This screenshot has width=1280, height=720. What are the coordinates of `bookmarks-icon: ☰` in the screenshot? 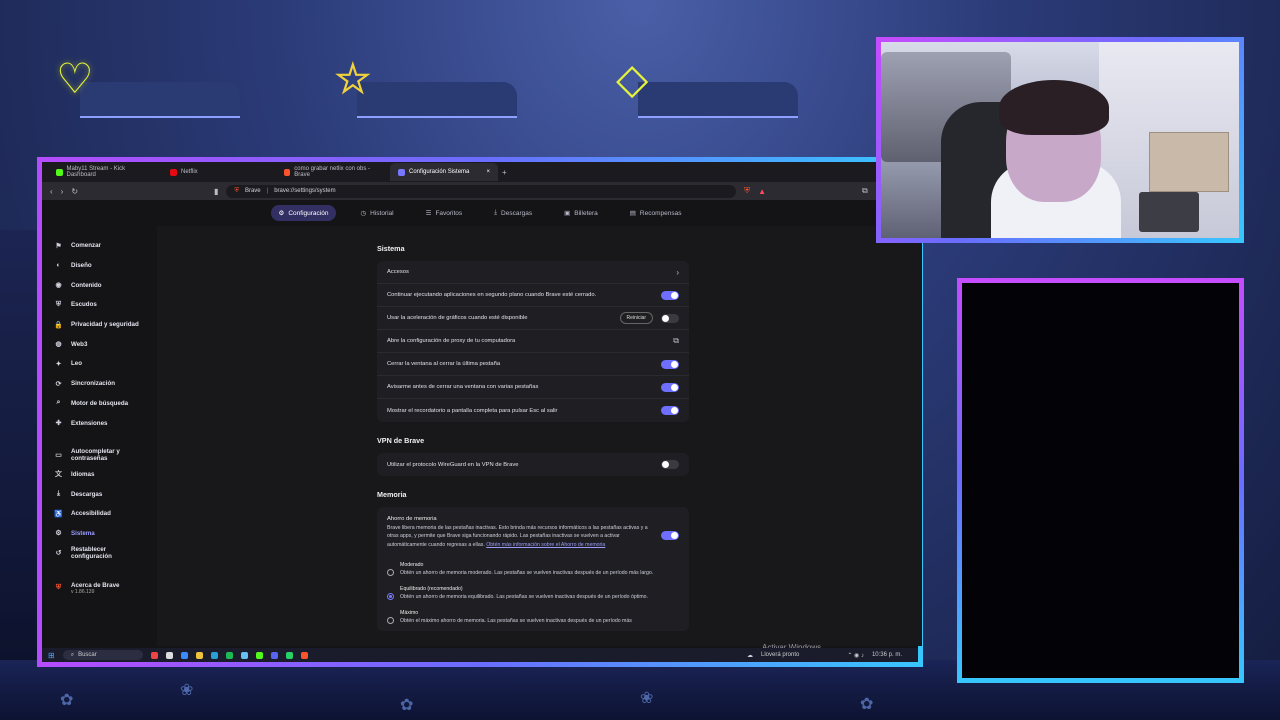 It's located at (428, 213).